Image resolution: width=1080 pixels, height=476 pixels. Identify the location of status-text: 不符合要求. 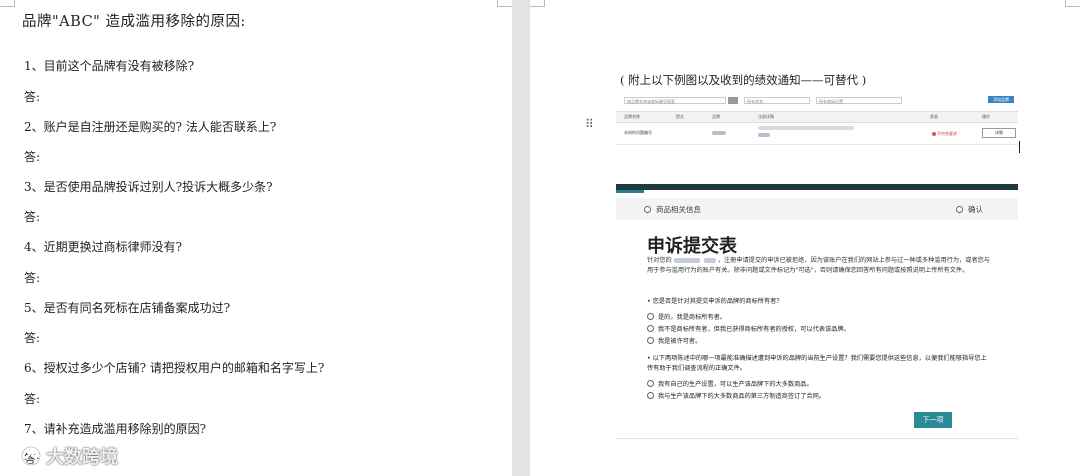
(947, 133).